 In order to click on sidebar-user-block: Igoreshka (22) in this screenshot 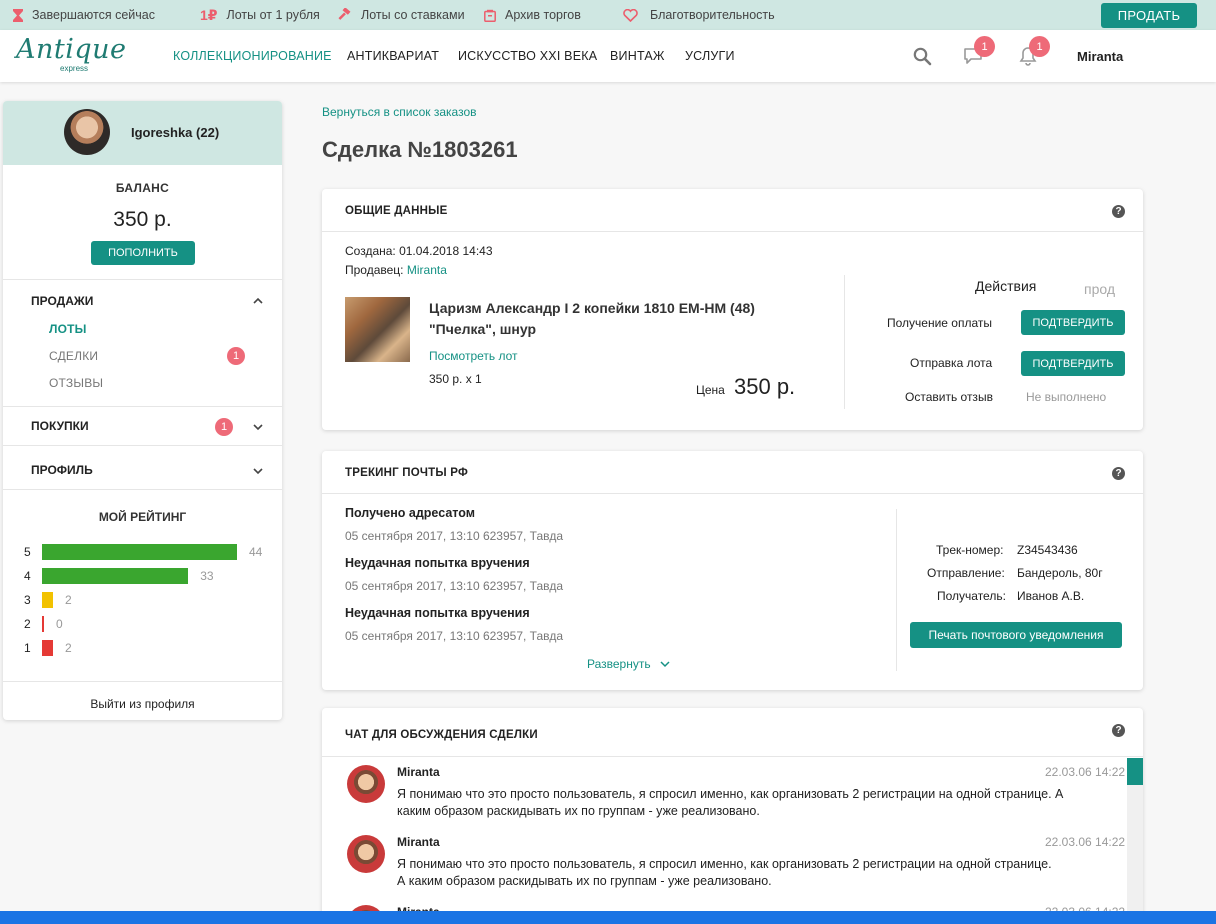, I will do `click(142, 133)`.